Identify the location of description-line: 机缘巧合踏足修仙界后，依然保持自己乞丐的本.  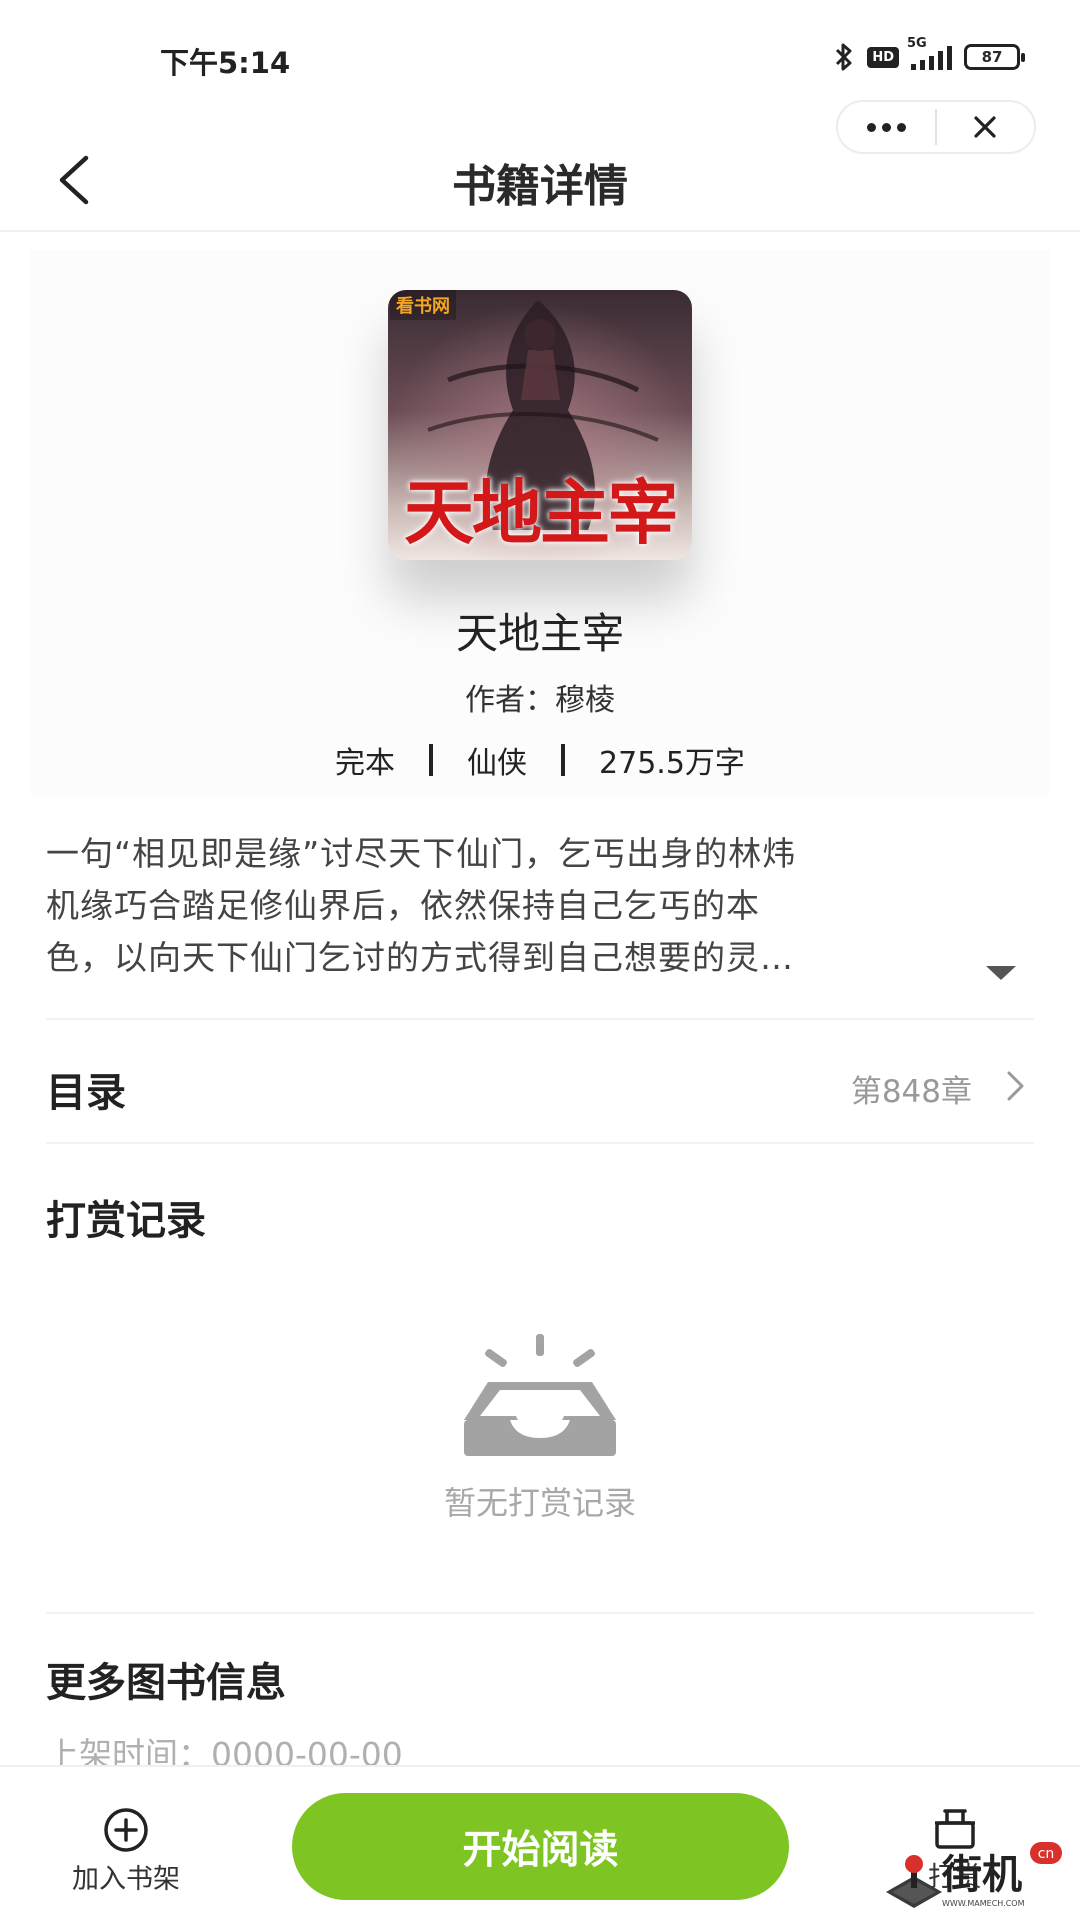
(403, 905).